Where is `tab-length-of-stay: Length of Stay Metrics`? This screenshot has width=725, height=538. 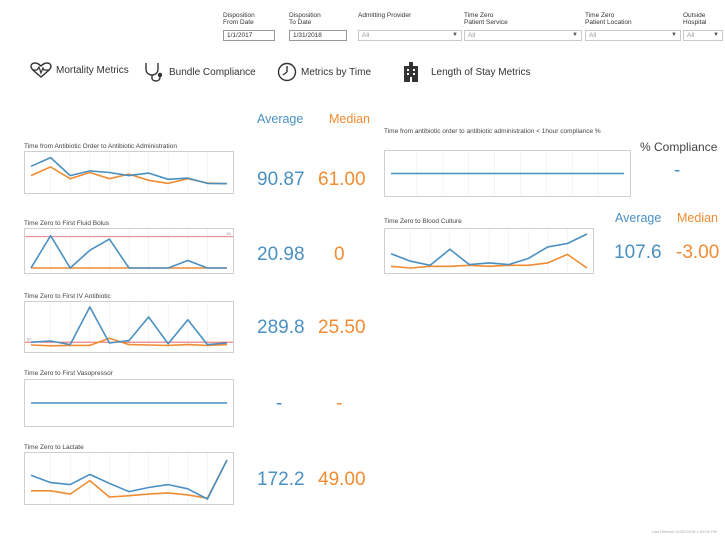
tab-length-of-stay: Length of Stay Metrics is located at coordinates (466, 72).